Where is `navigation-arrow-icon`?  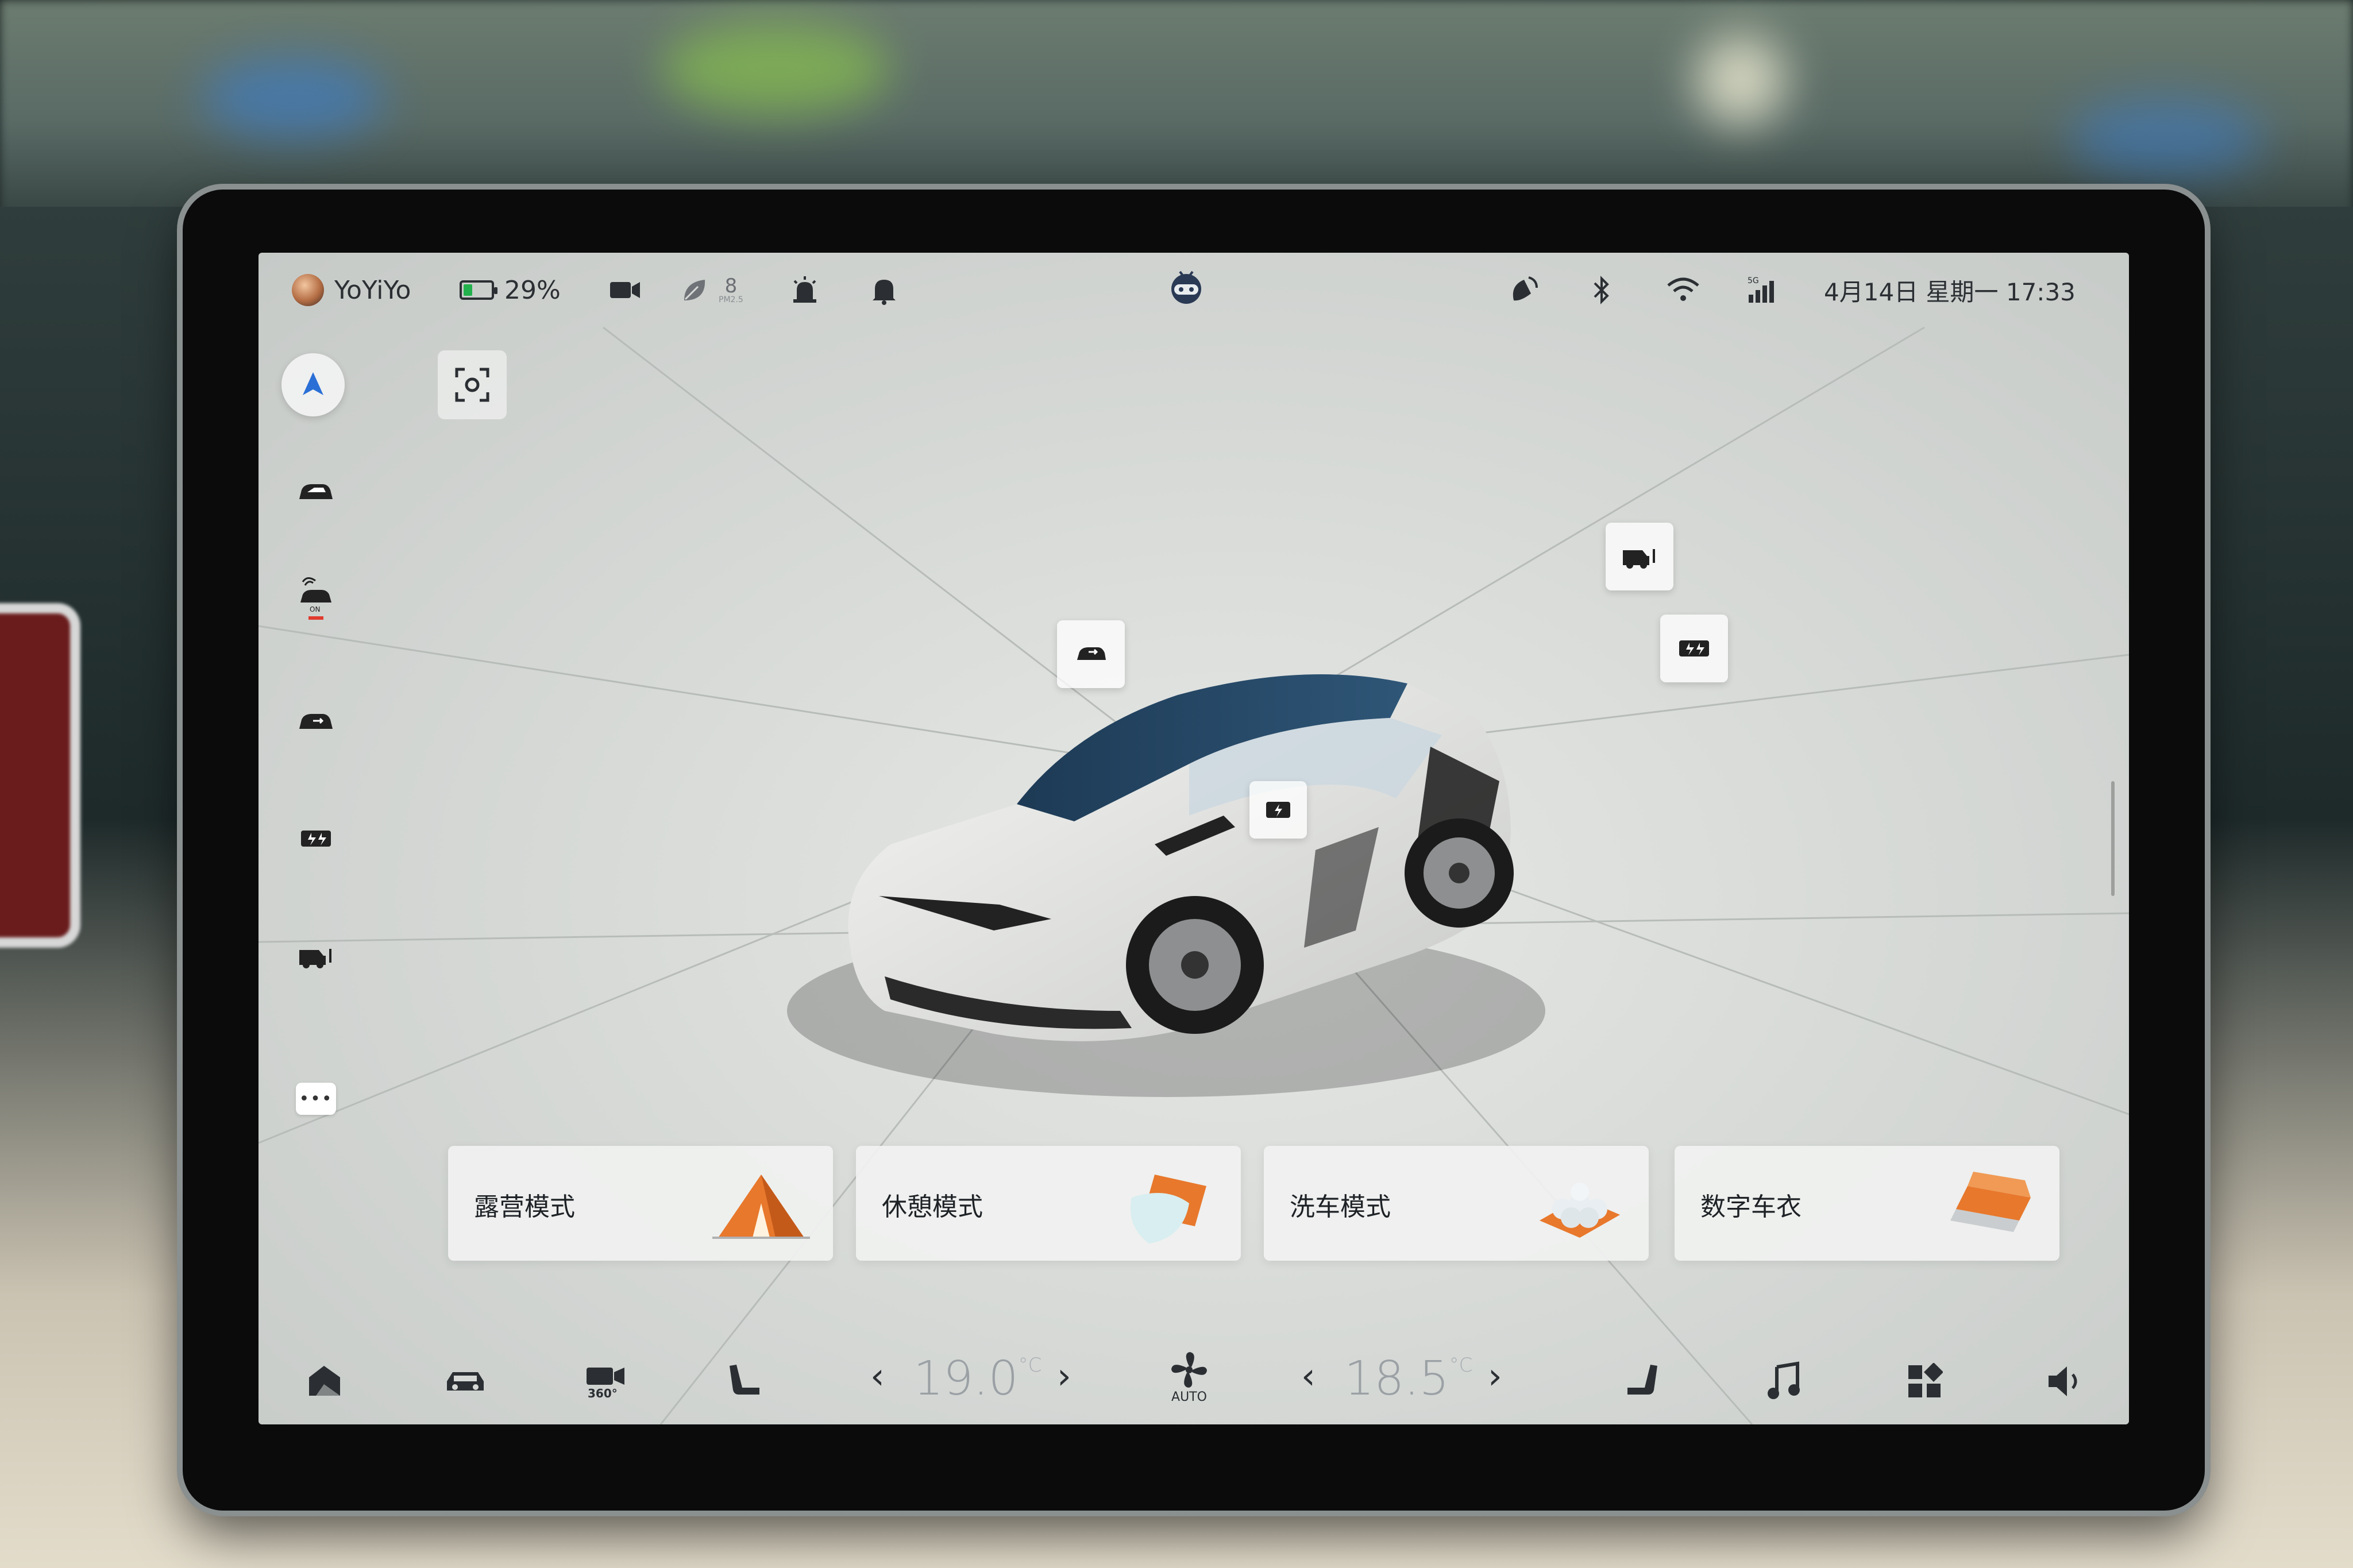
navigation-arrow-icon is located at coordinates (313, 383).